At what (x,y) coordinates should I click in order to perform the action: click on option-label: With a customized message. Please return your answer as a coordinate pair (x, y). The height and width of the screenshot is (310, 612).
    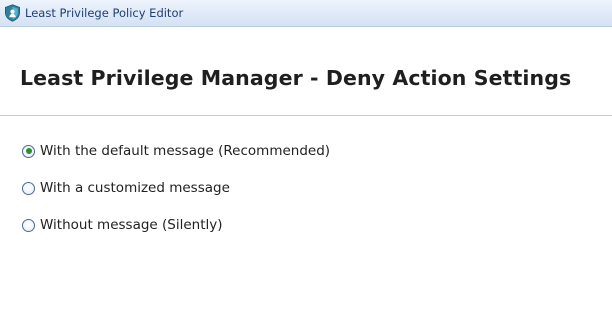
    Looking at the image, I should click on (135, 188).